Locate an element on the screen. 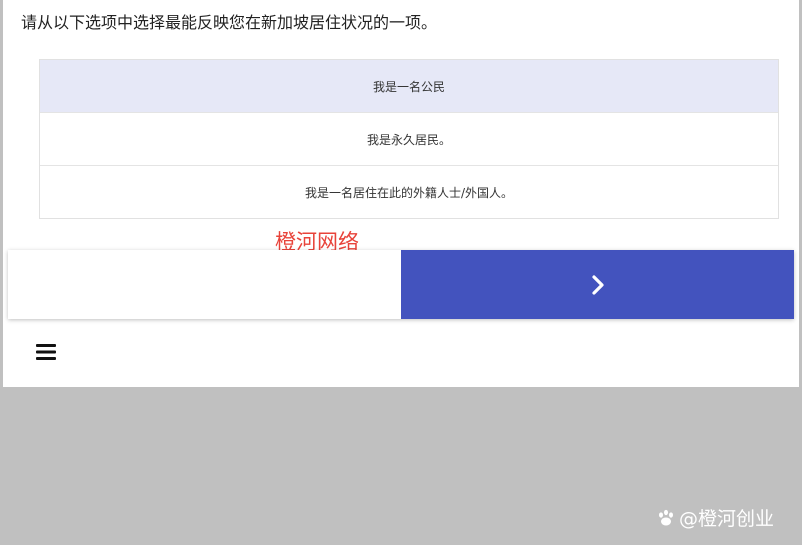  option-foreigner: 我是一名居住在此的外籍人士/外国人。 is located at coordinates (409, 192).